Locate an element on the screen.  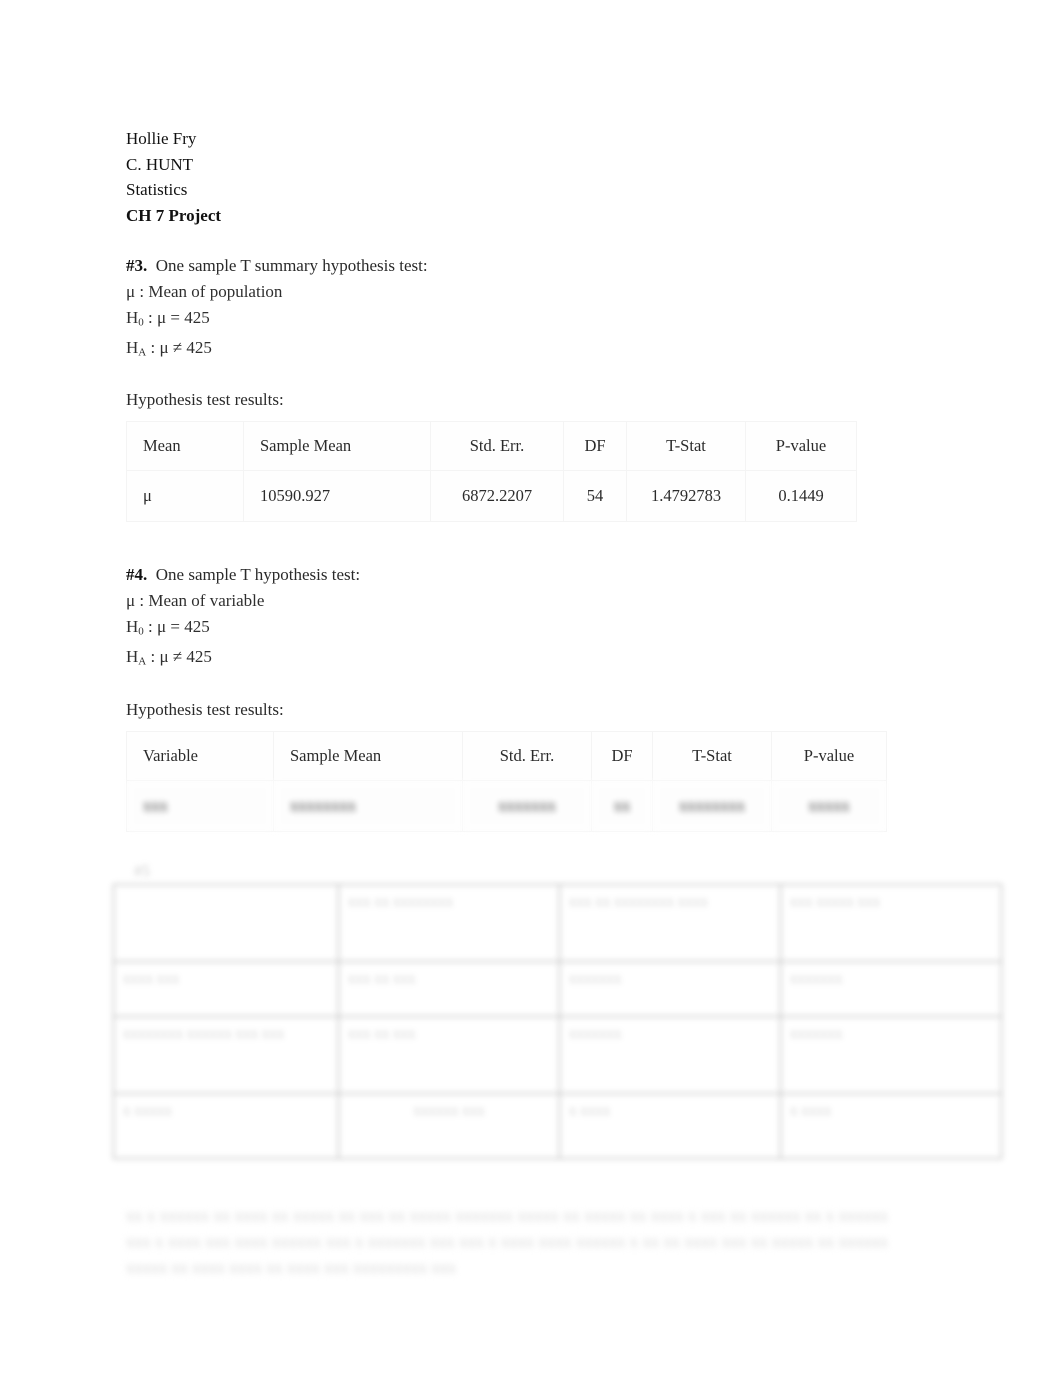
assignment-title: CH 7 Project is located at coordinates (174, 215).